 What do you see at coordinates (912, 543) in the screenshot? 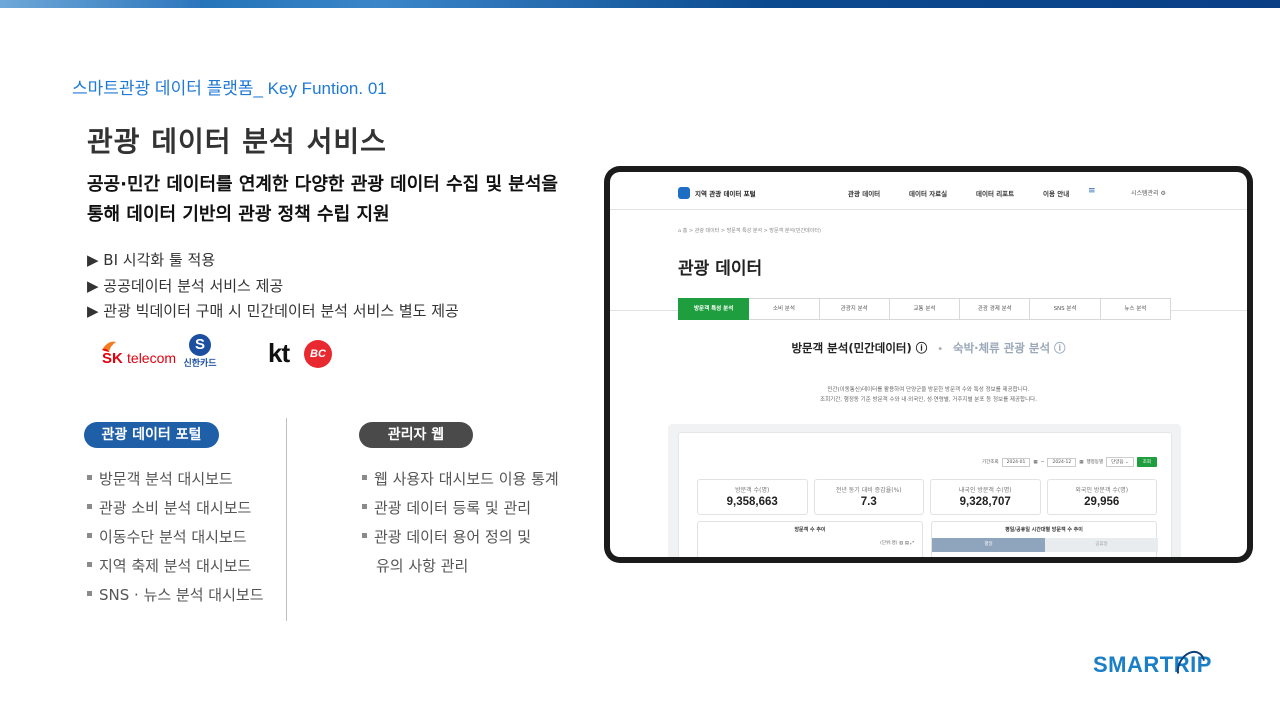
I see `expand-icon: ⤢` at bounding box center [912, 543].